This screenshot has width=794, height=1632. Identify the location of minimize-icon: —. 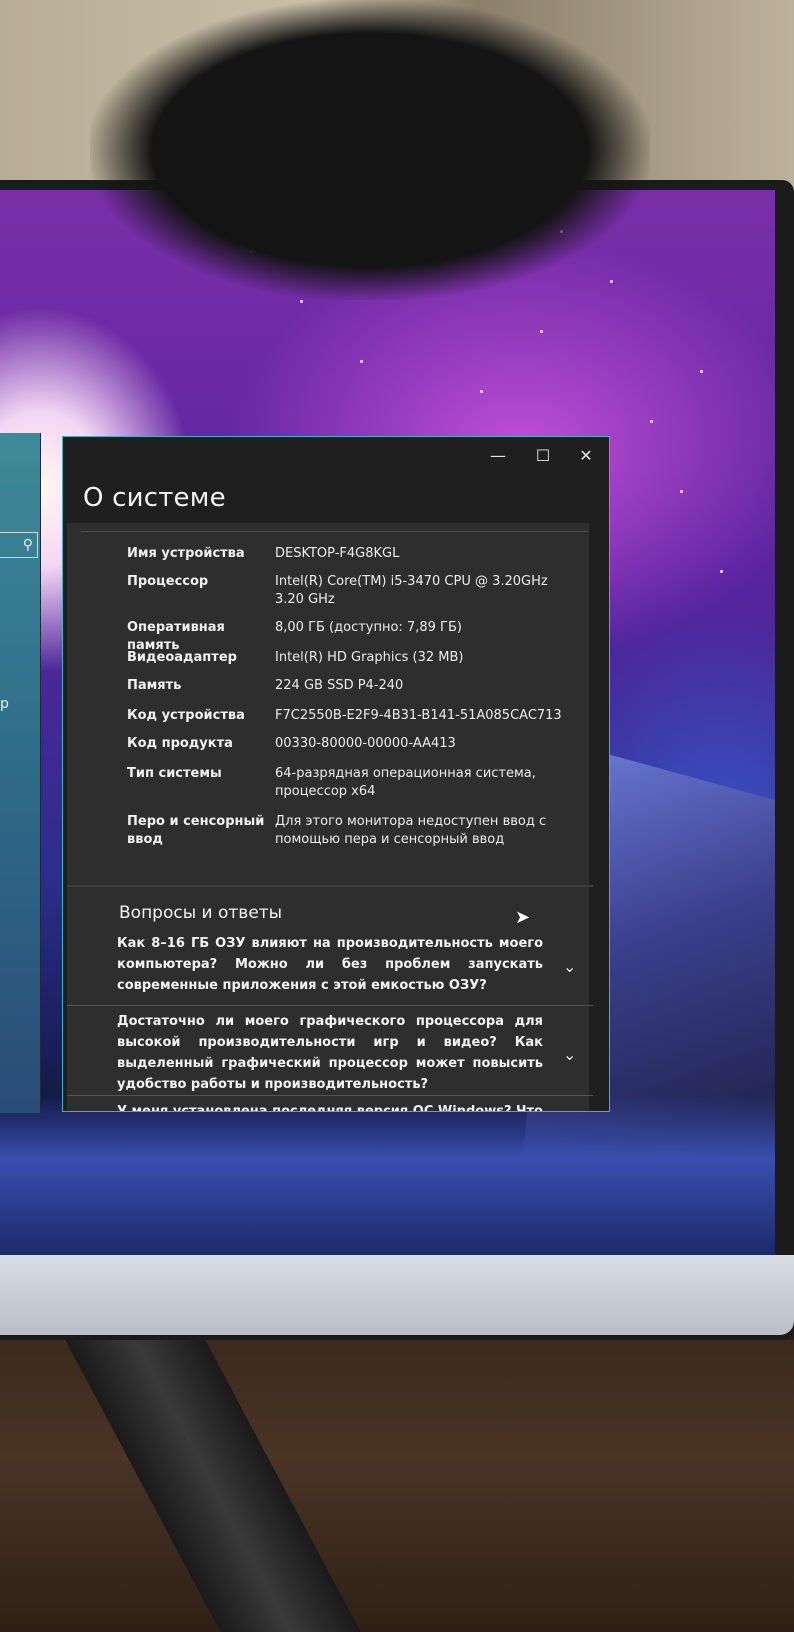
(498, 455).